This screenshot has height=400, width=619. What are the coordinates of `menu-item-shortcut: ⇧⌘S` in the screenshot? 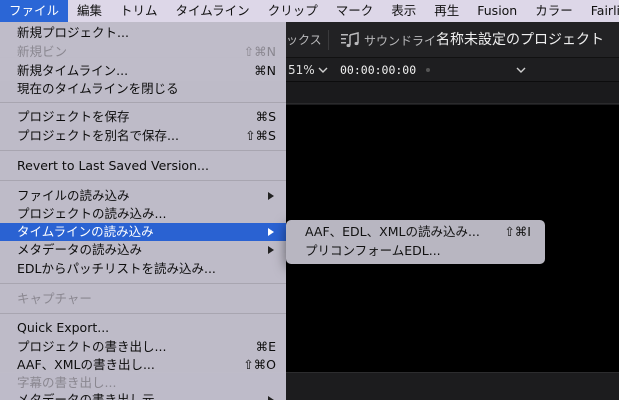 It's located at (260, 135).